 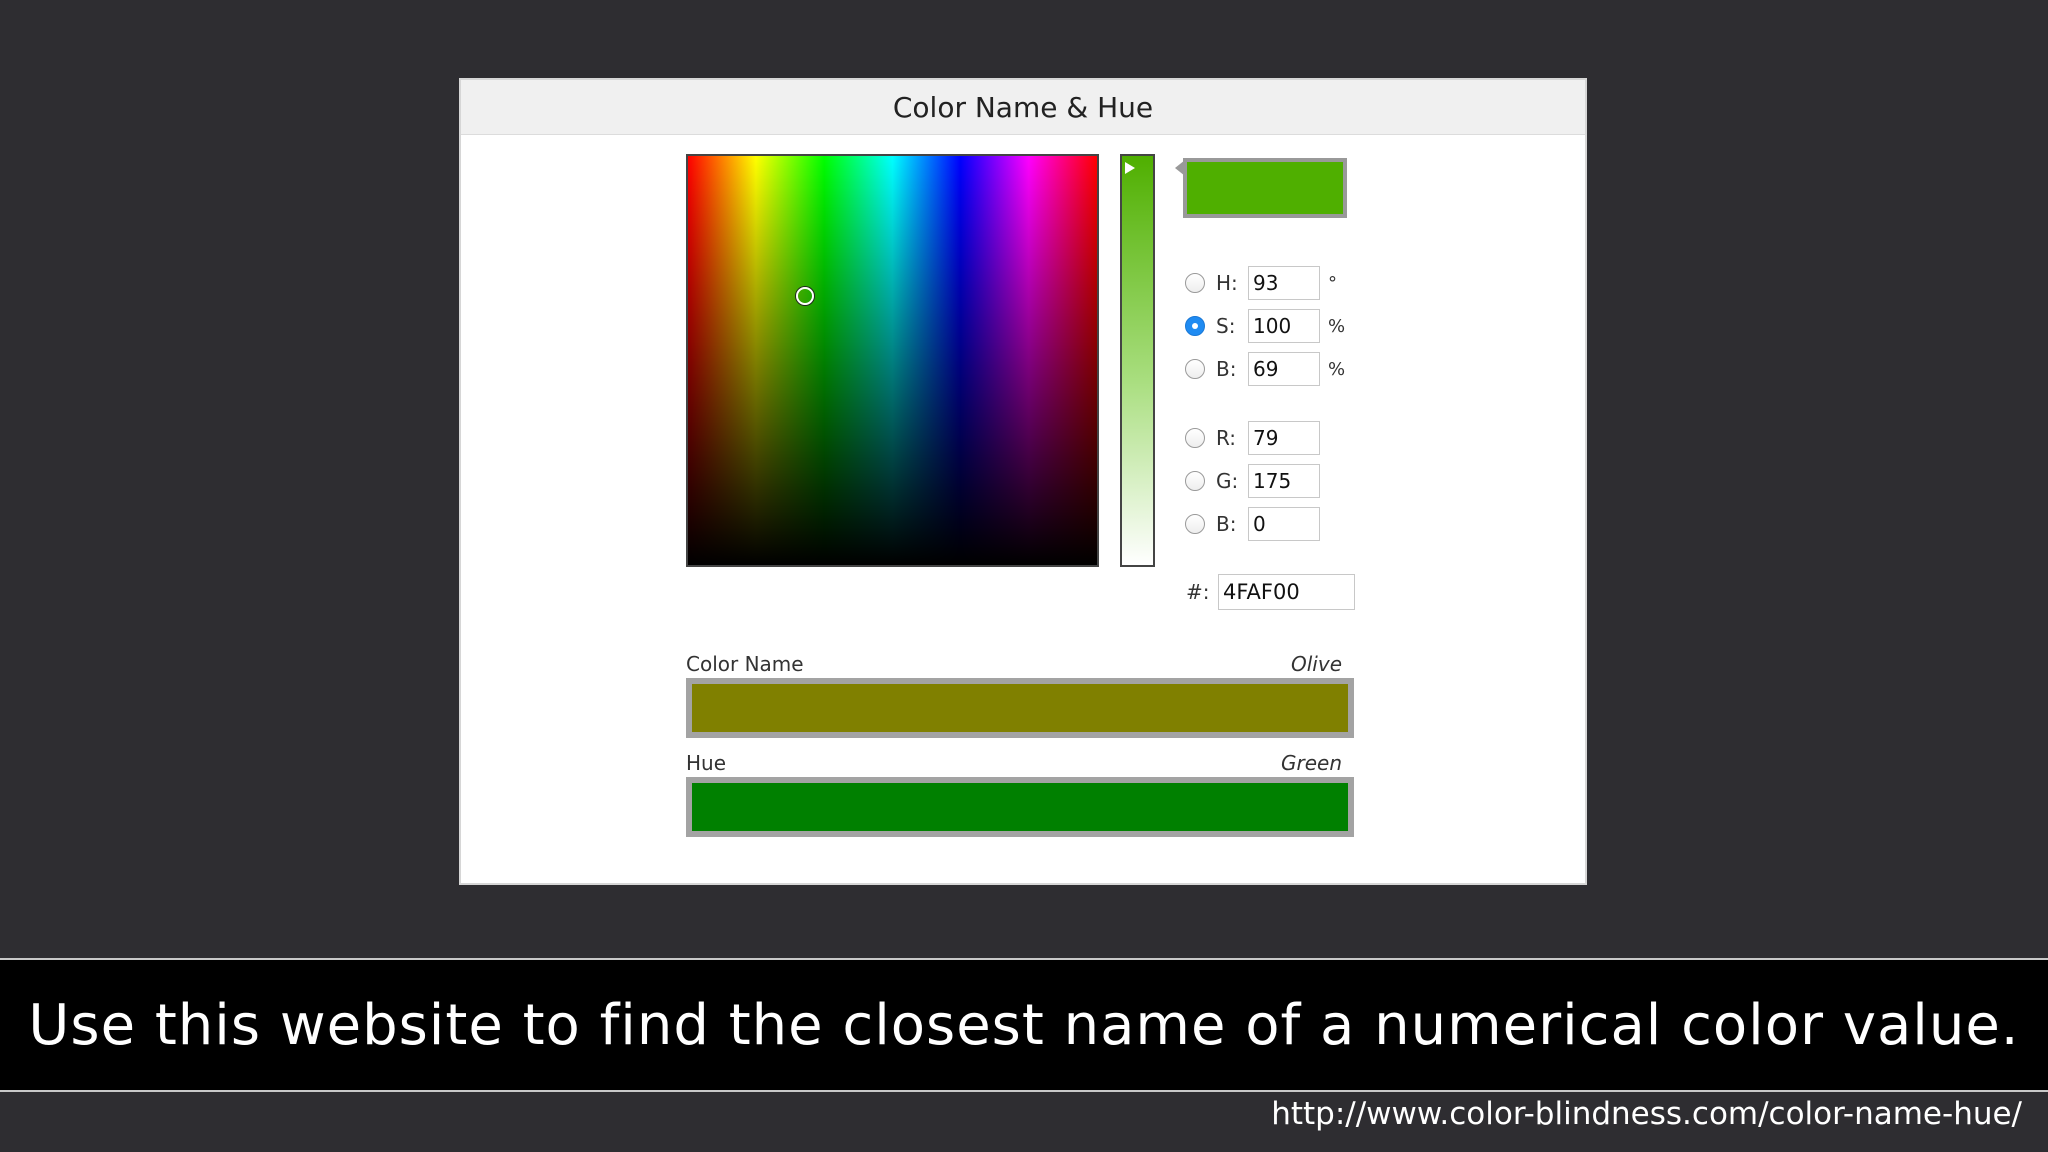 I want to click on radio-hue, so click(x=1195, y=283).